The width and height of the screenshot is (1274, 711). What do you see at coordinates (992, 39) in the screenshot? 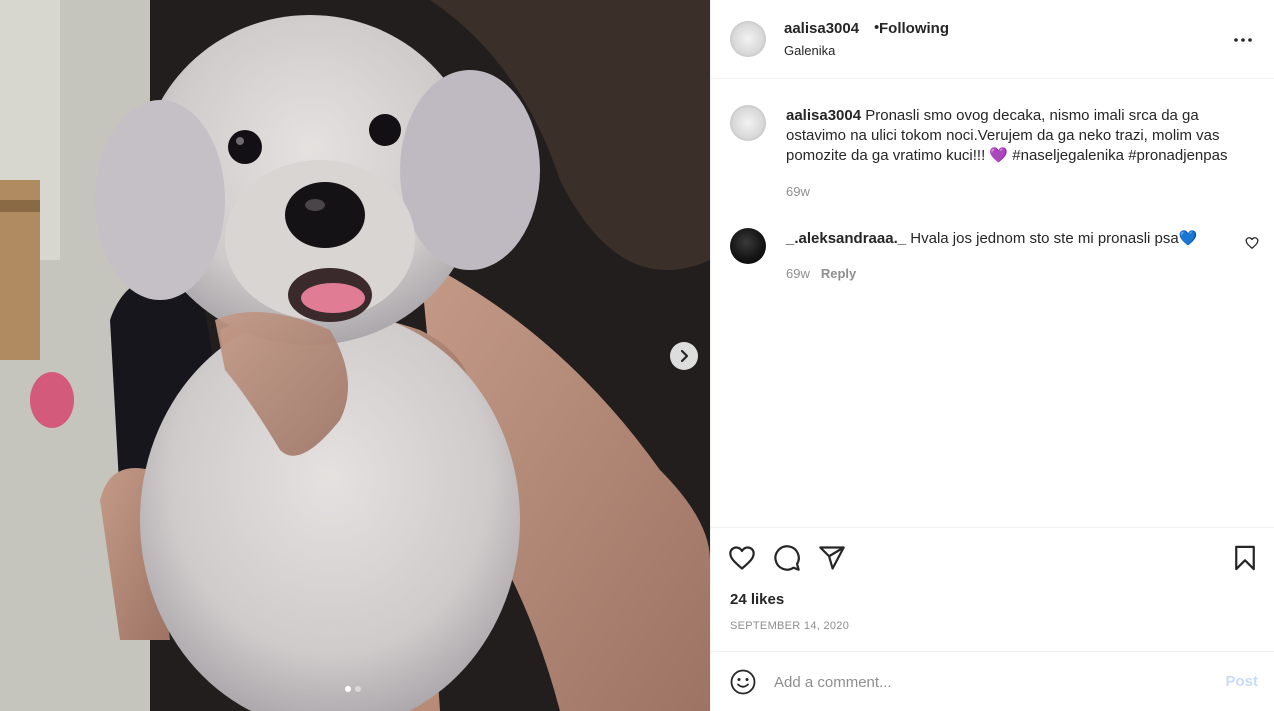
I see `post-header: aalisa3004 • Following Galenika` at bounding box center [992, 39].